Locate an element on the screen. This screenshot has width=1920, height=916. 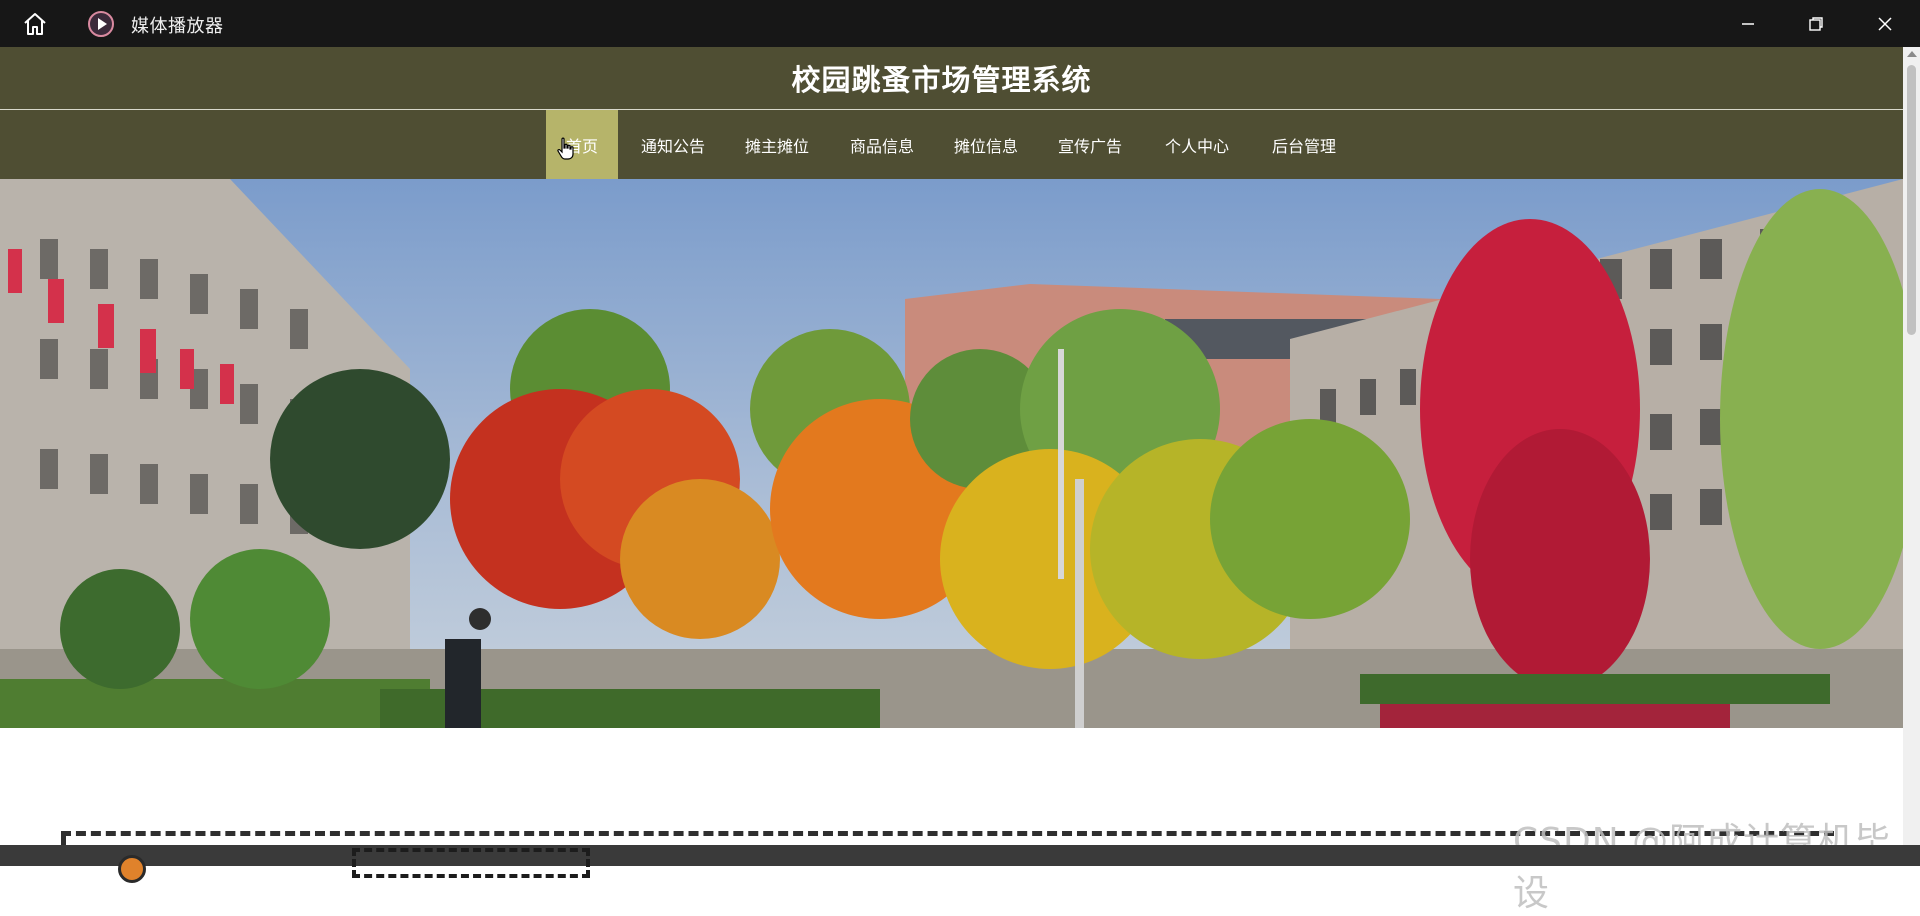
minimize-button is located at coordinates (1748, 23).